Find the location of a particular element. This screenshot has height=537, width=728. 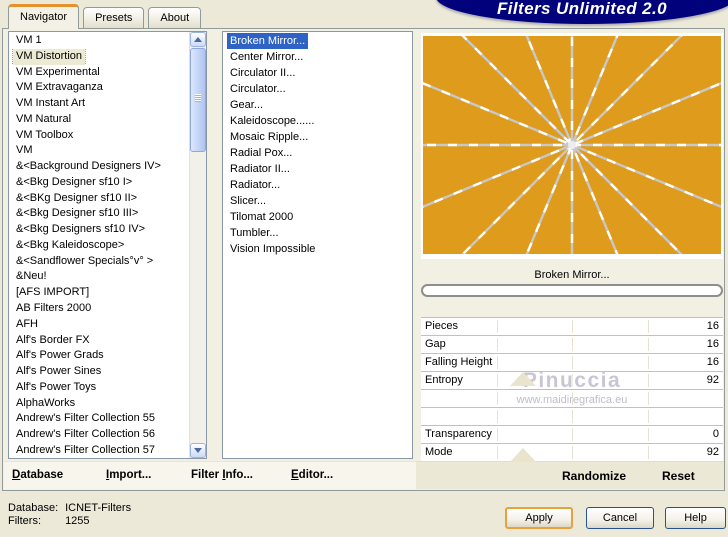

progress-bar is located at coordinates (572, 290).